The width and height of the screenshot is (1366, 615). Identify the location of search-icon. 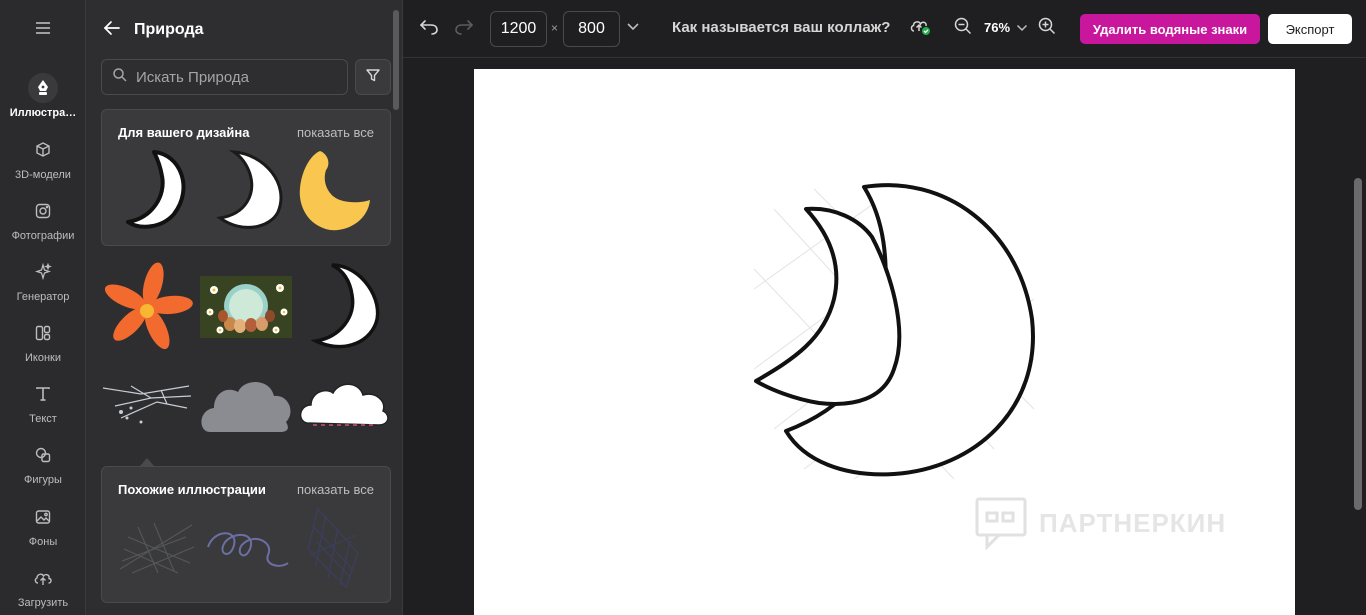
(120, 77).